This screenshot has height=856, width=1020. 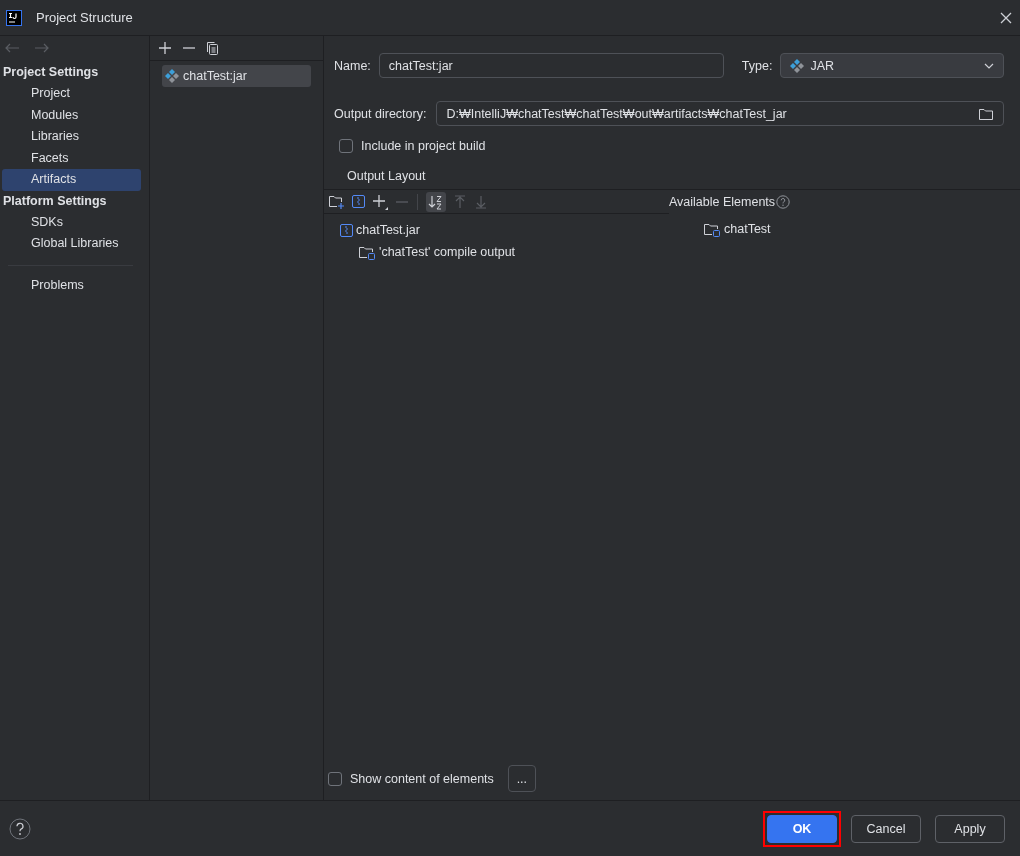 I want to click on sidebar-item: SDKs, so click(x=71, y=222).